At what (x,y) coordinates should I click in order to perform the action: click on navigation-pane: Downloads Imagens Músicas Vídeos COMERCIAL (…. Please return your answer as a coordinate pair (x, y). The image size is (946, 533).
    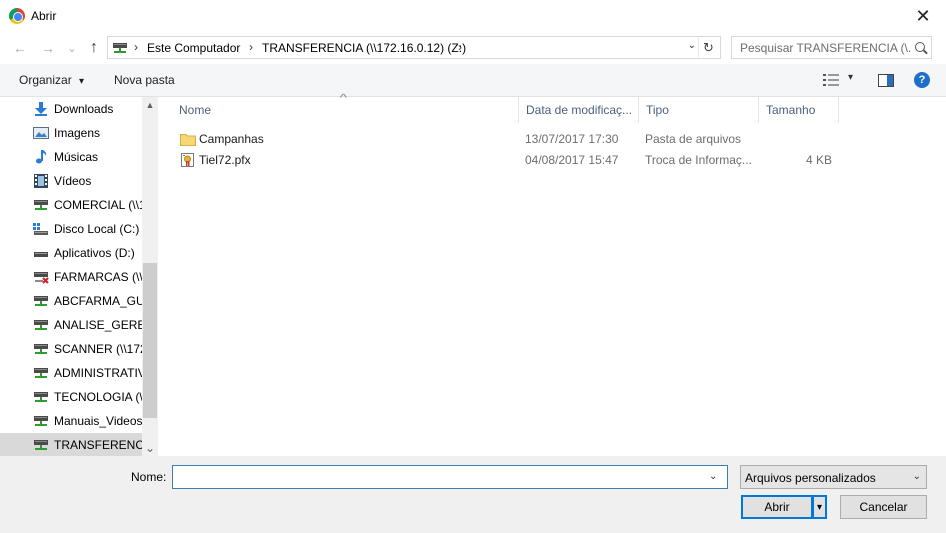
    Looking at the image, I should click on (79, 276).